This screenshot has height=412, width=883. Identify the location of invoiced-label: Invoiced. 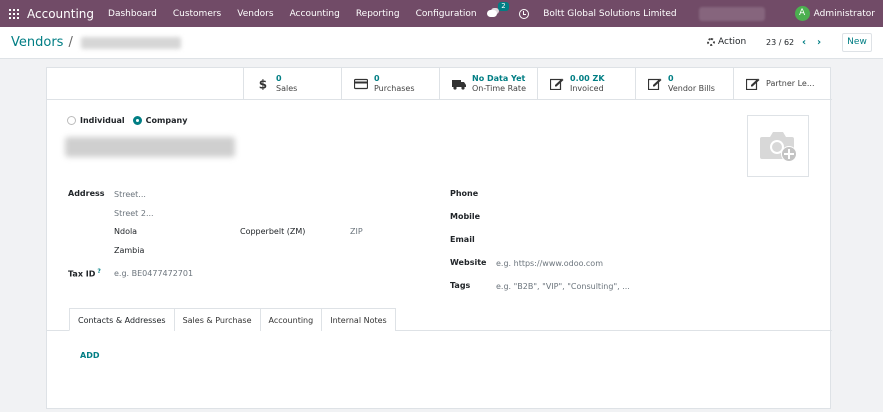
(587, 88).